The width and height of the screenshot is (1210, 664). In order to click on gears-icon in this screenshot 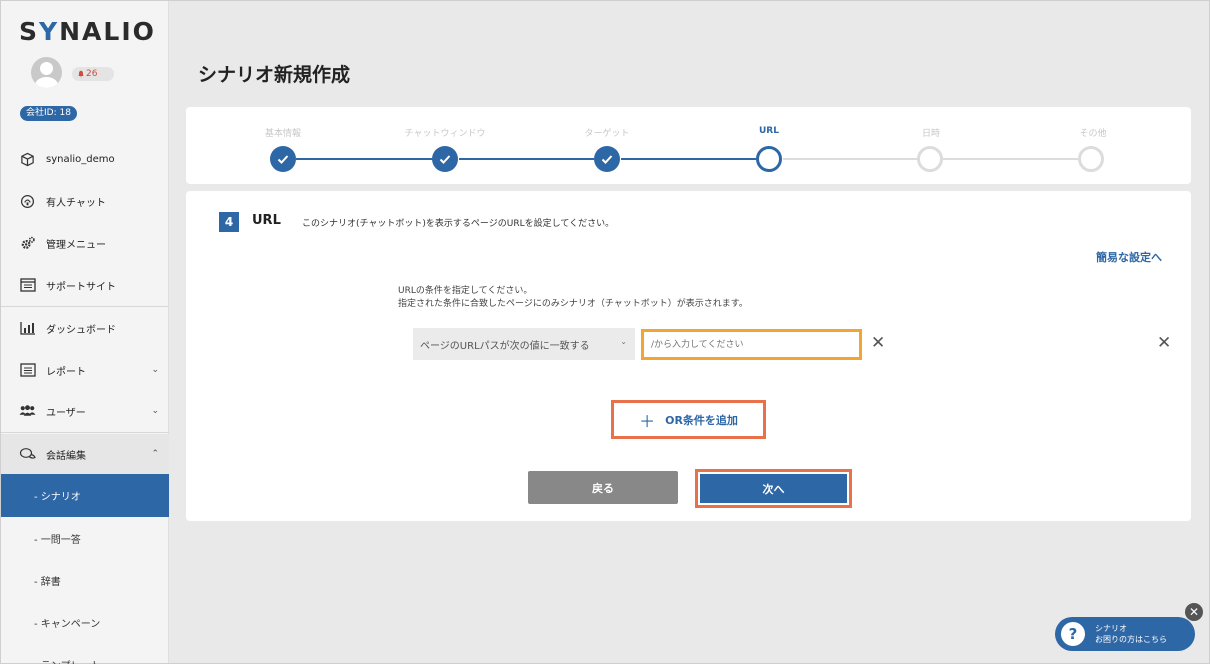, I will do `click(27, 243)`.